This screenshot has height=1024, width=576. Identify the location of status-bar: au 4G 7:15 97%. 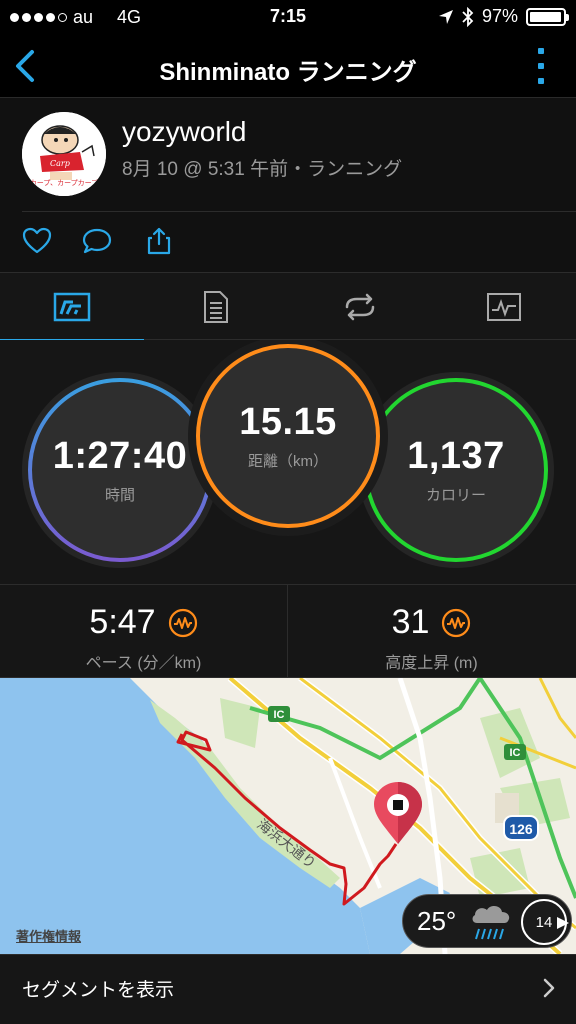
(288, 18).